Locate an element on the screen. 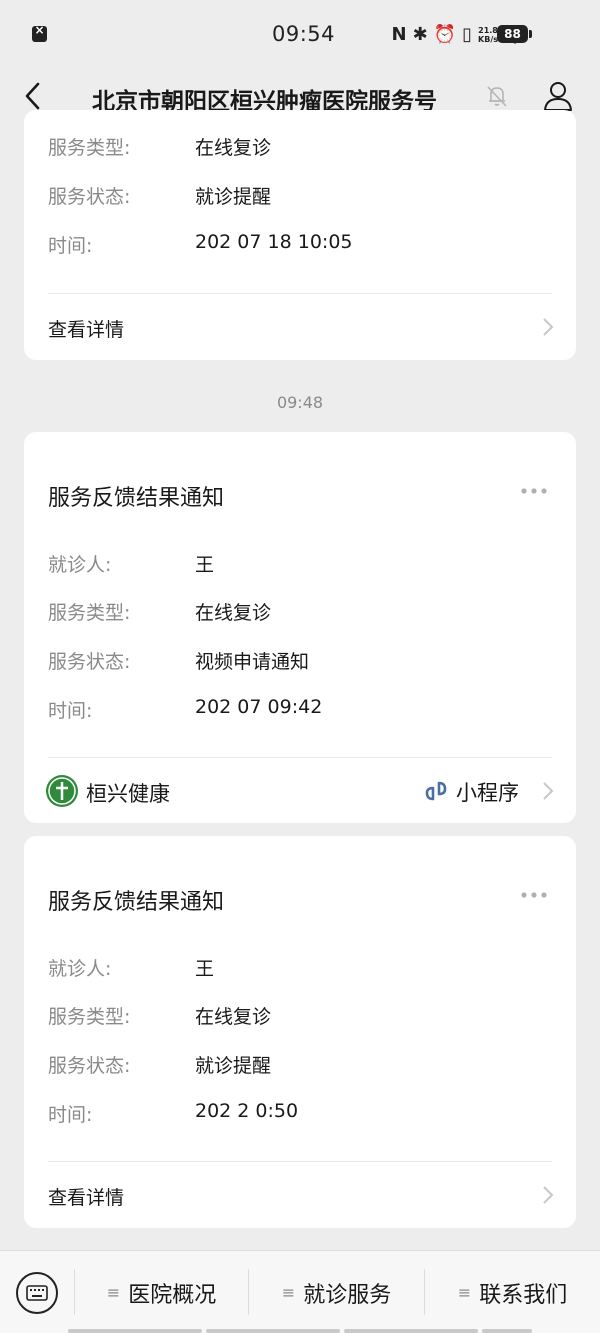  keyboard-toggle-button is located at coordinates (37, 1293).